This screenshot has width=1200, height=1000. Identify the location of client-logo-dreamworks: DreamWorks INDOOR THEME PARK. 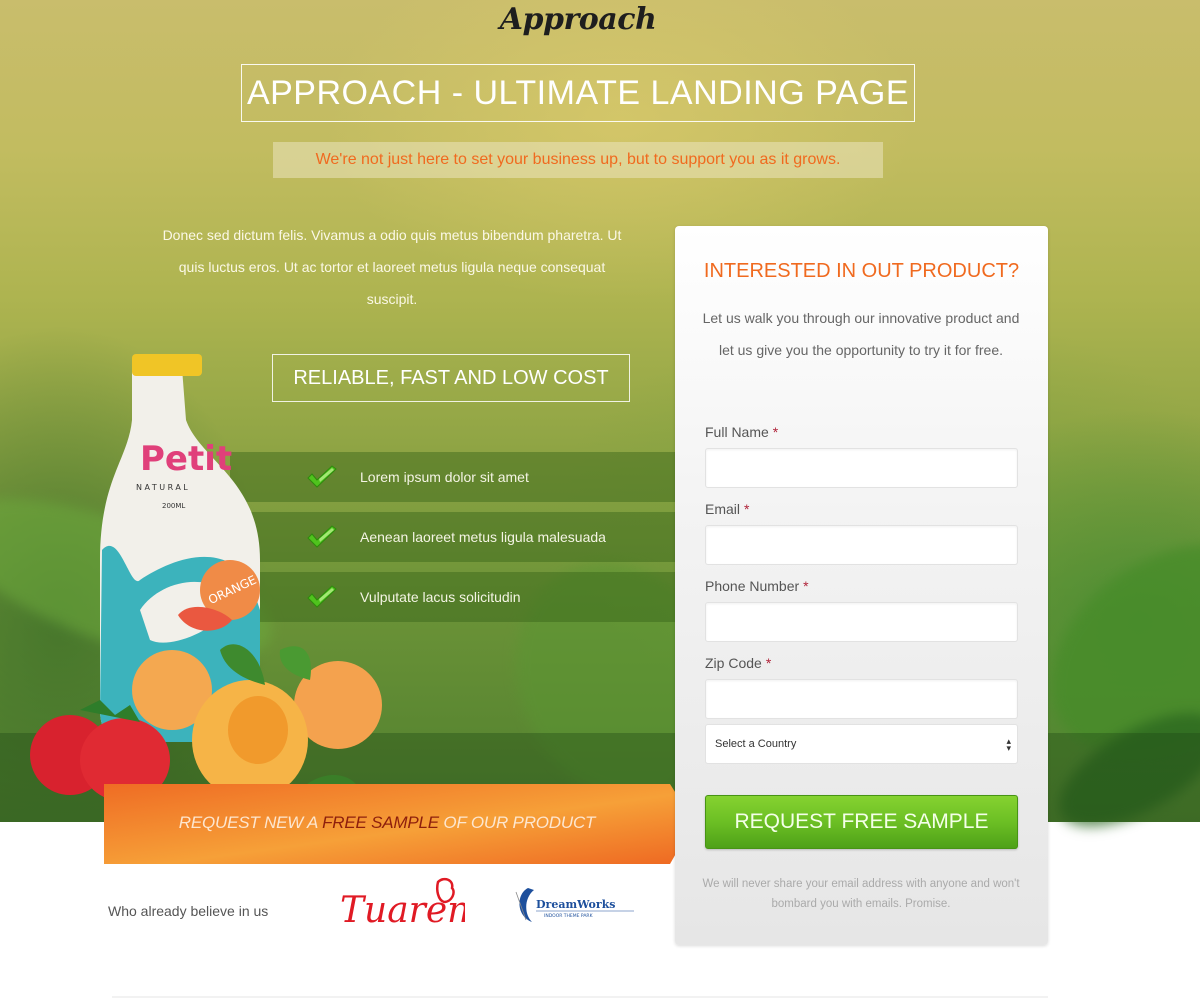
(575, 908).